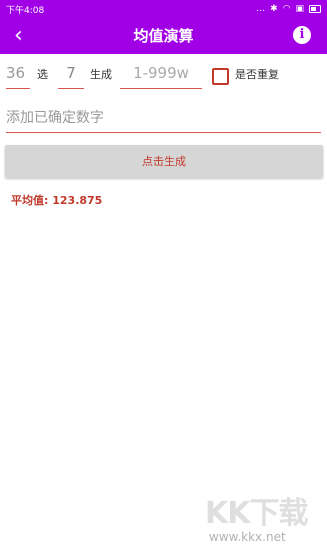  I want to click on watermark: KK下载 www.kkx.net, so click(265, 518).